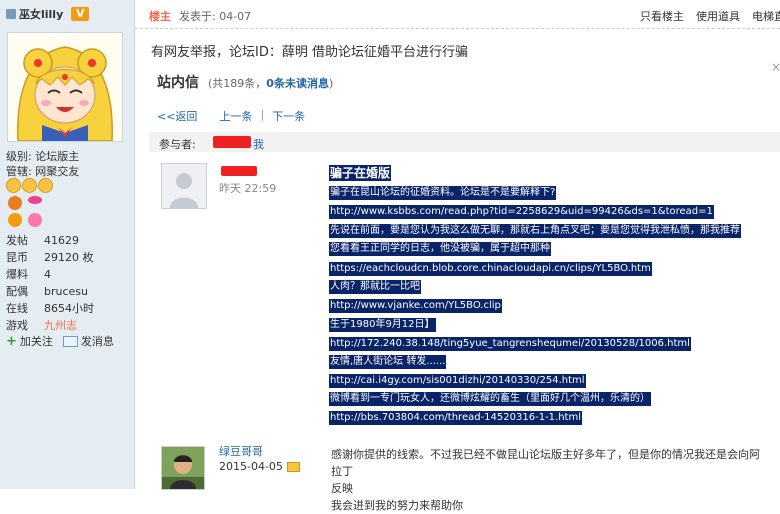  I want to click on user-actions: + 加关注 发消息, so click(65, 341).